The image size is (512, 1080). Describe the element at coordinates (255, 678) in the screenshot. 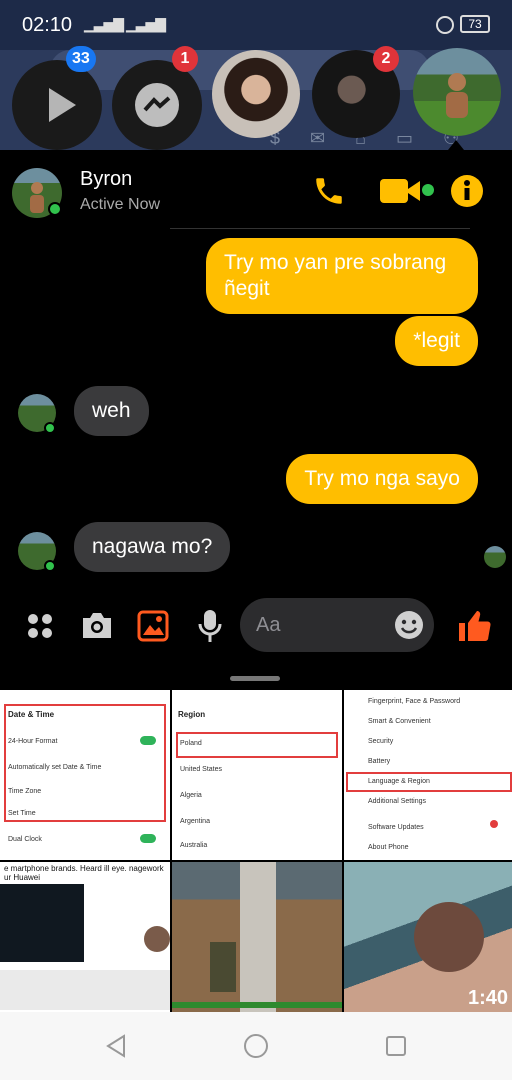

I see `drawer-handle` at that location.